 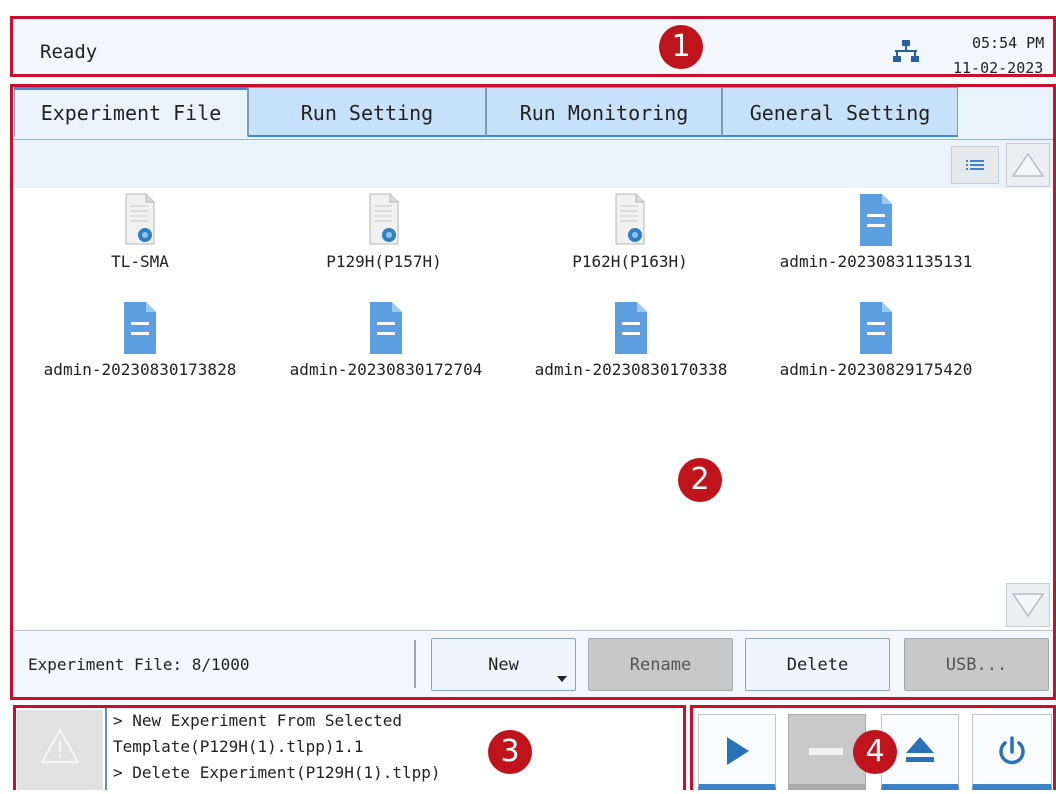 I want to click on callout-1: 1, so click(x=681, y=47).